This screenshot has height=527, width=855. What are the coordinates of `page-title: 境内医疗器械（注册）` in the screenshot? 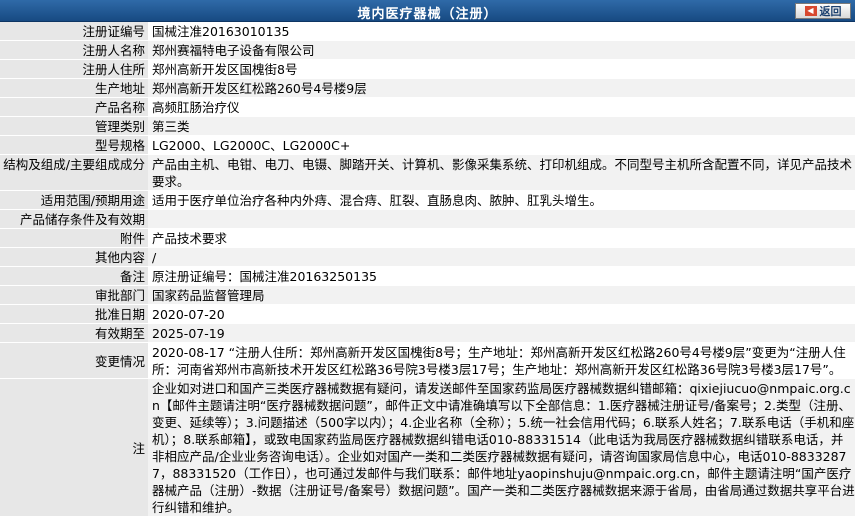 It's located at (427, 14).